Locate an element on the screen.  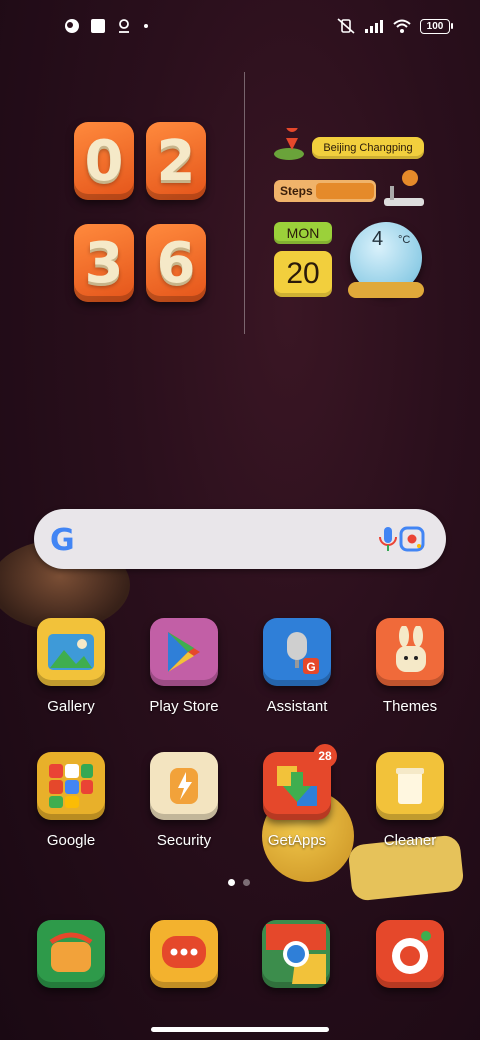
app-assistant: G Assistant is located at coordinates (297, 666).